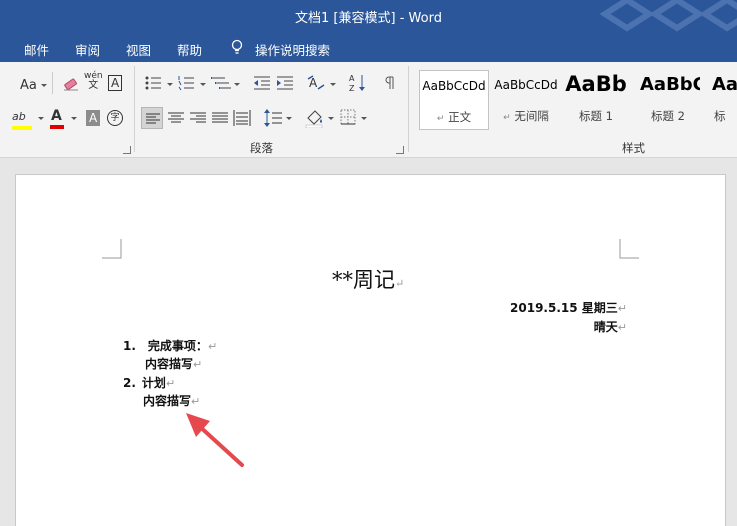  I want to click on enclose-characters-button: 字, so click(115, 118).